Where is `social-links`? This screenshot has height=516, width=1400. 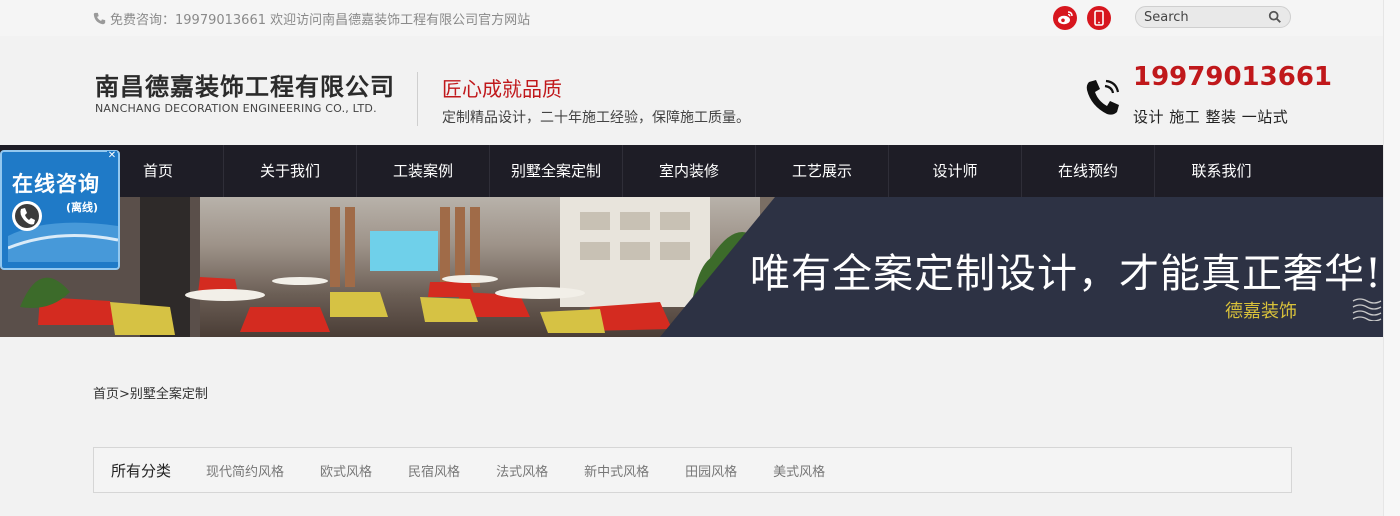 social-links is located at coordinates (1082, 18).